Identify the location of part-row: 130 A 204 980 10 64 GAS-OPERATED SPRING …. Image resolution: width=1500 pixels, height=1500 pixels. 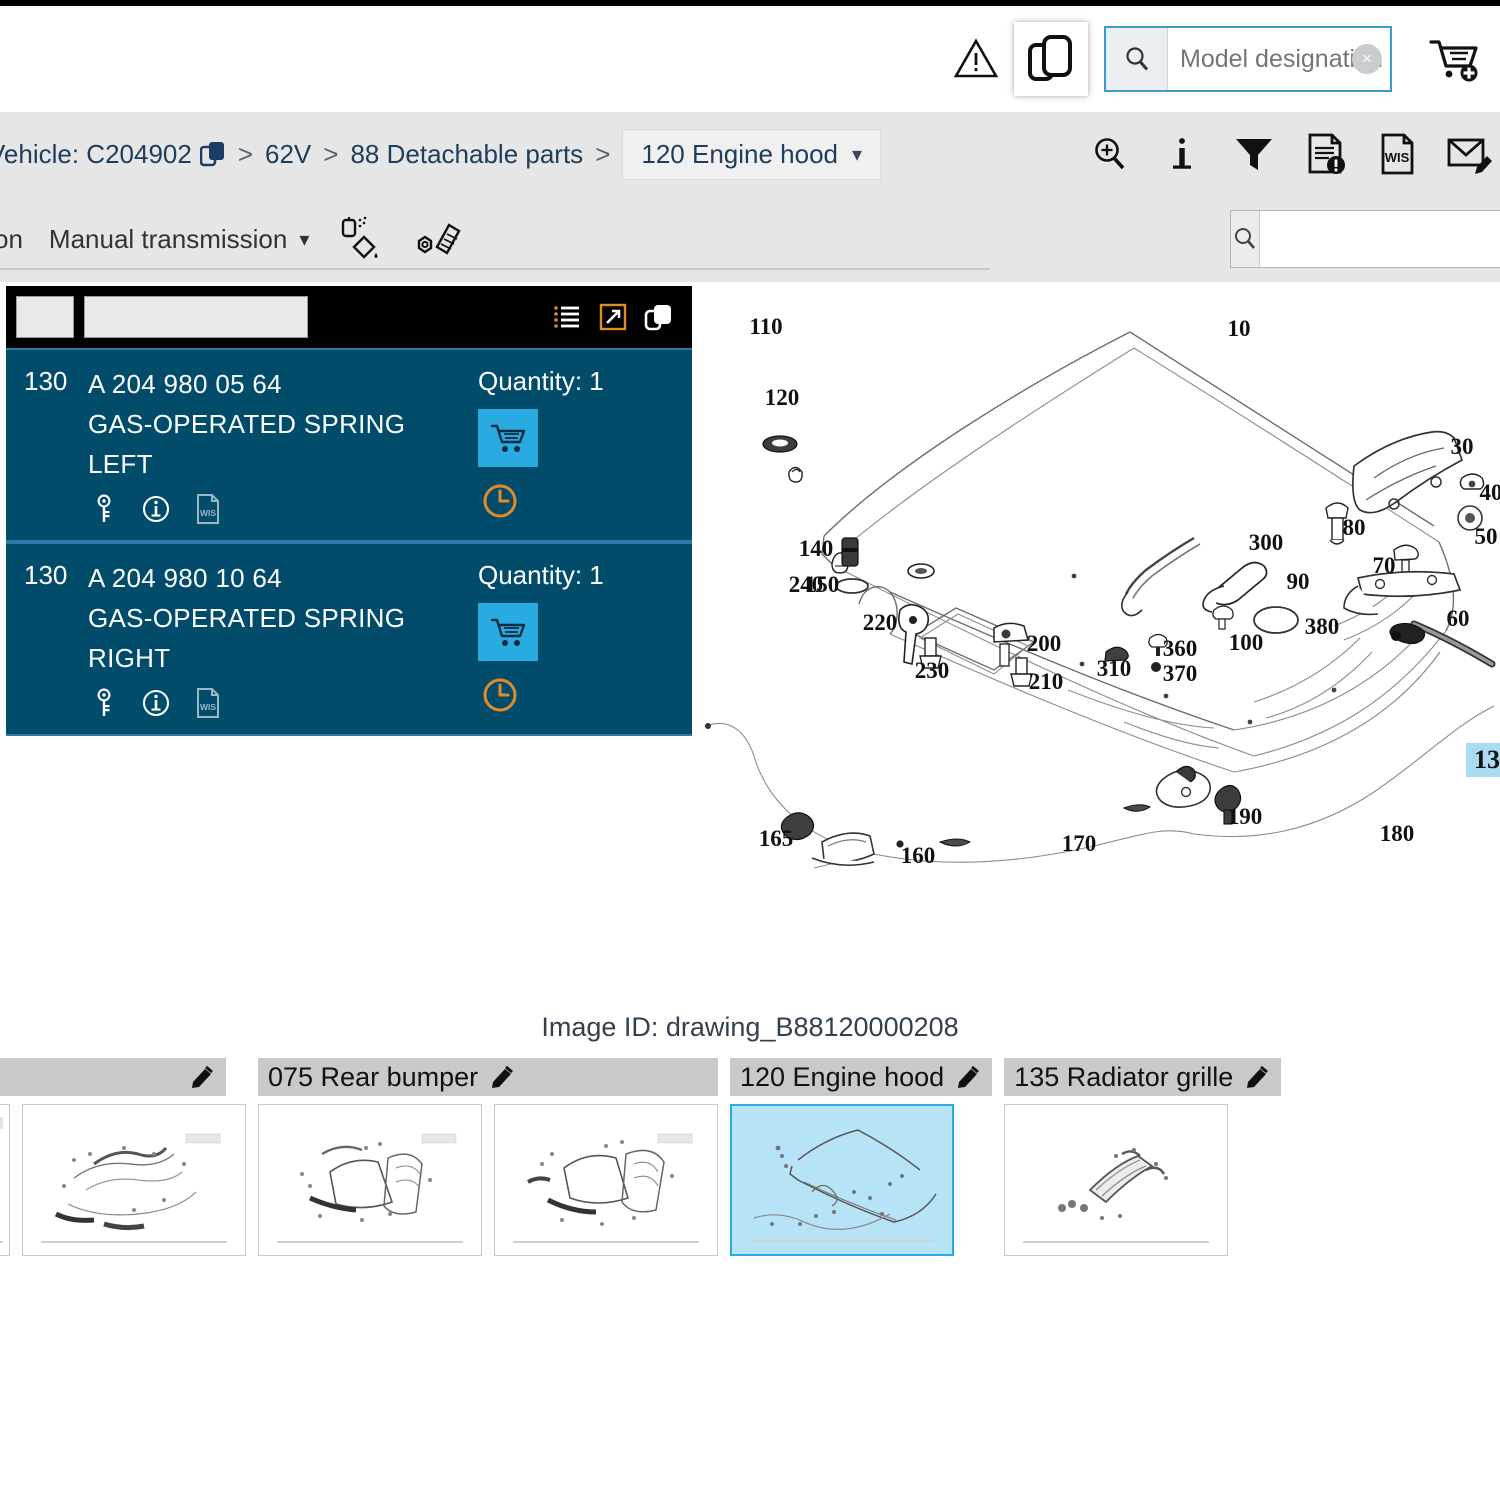
(349, 639).